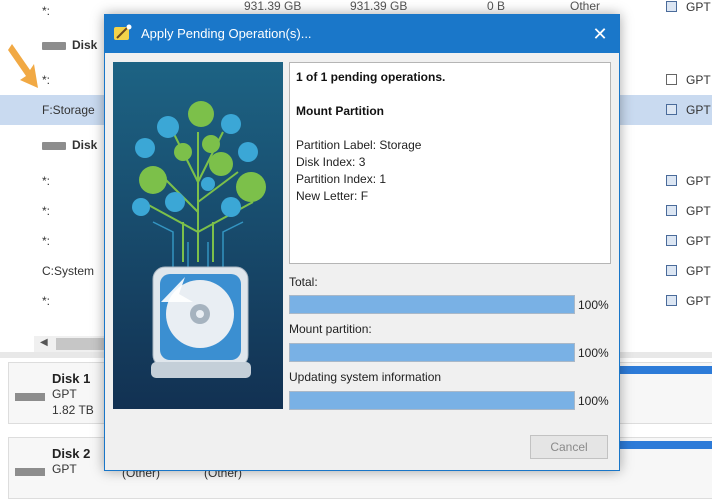  I want to click on partition-name: C:System, so click(68, 271).